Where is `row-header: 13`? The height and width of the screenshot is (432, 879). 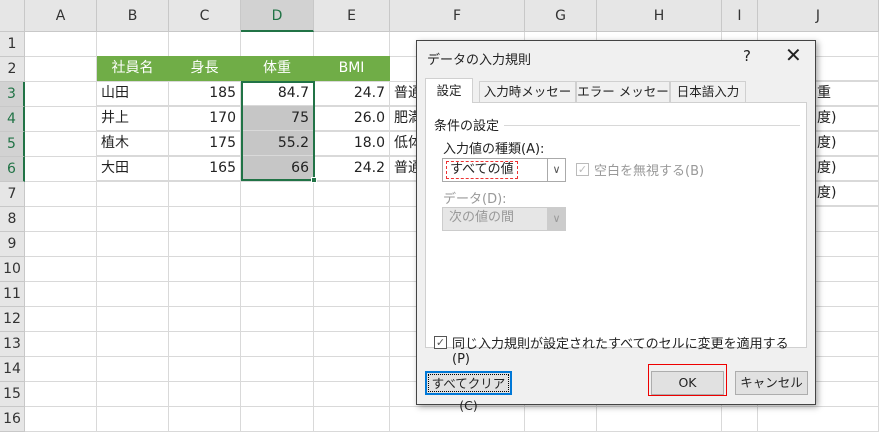 row-header: 13 is located at coordinates (12, 344).